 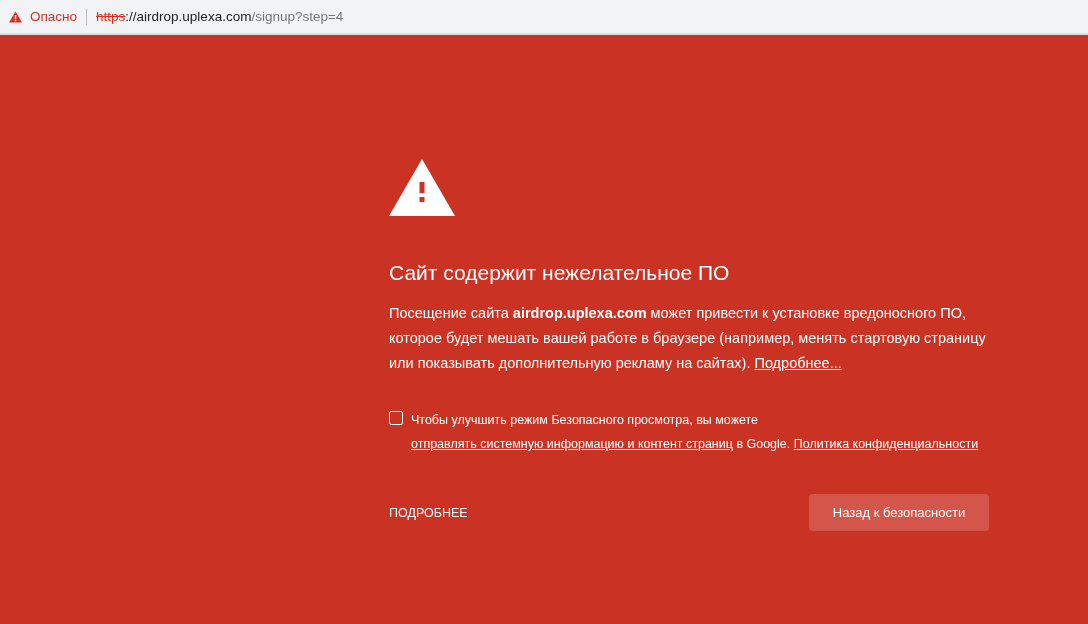 I want to click on security-label: Опасно, so click(x=54, y=16).